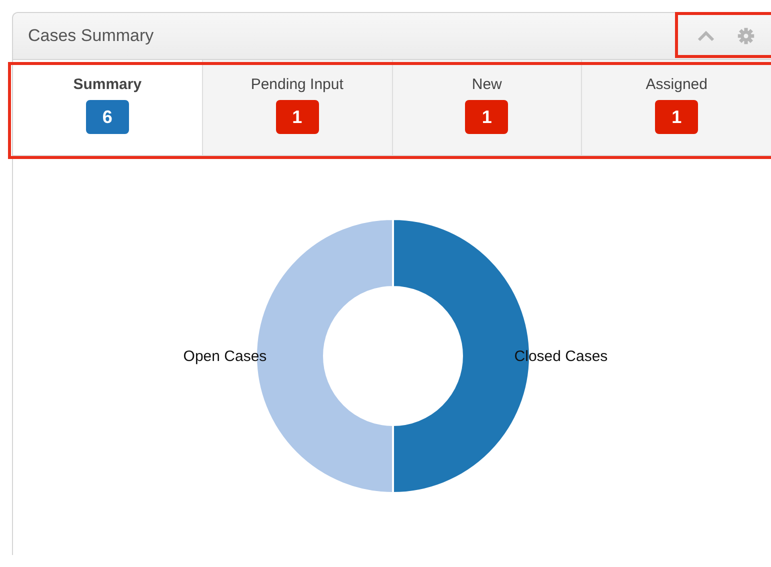  What do you see at coordinates (746, 36) in the screenshot?
I see `settings-icon` at bounding box center [746, 36].